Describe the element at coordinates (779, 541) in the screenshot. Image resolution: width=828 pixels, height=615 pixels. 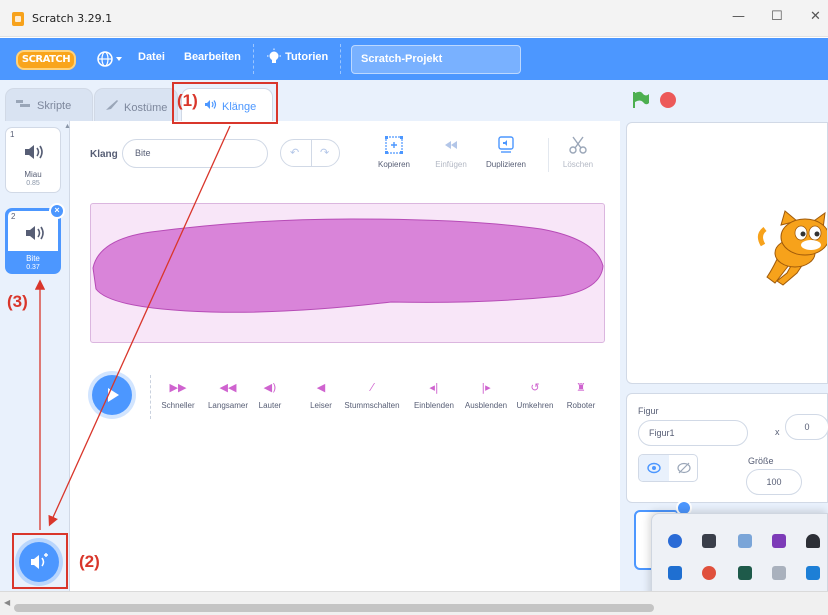
I see `onenote-icon` at that location.